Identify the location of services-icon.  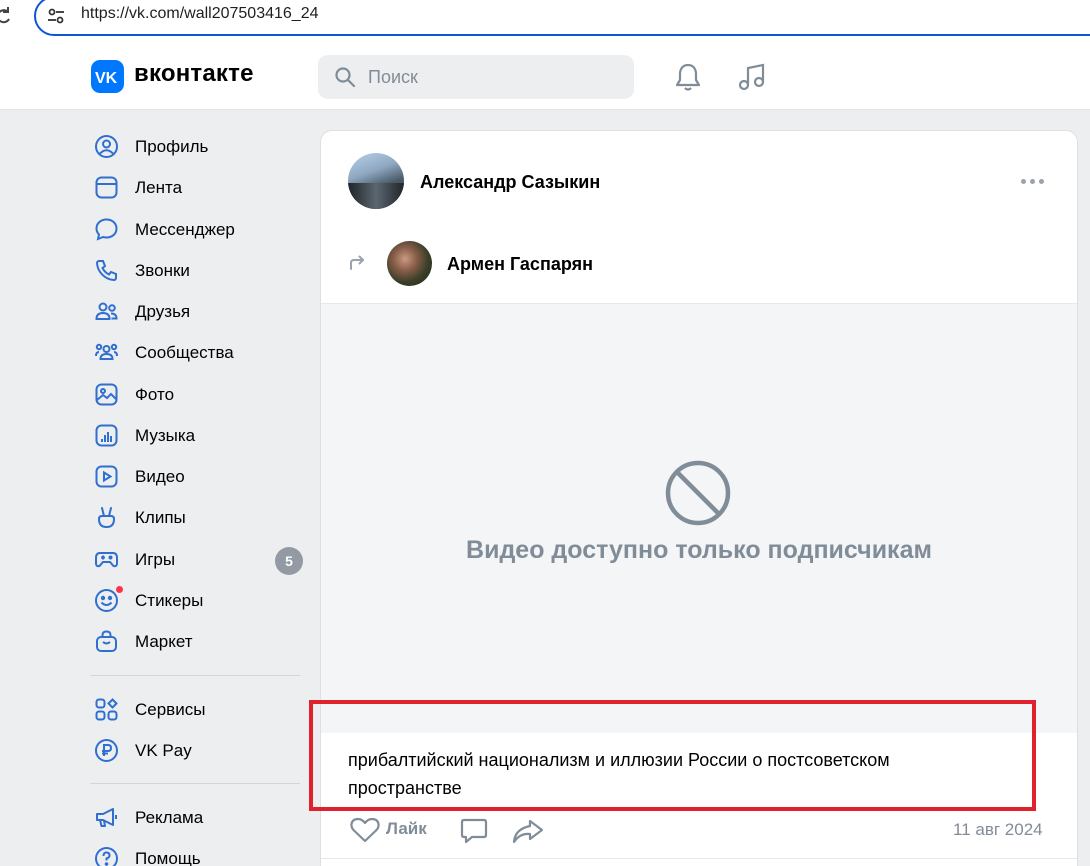
(106, 709).